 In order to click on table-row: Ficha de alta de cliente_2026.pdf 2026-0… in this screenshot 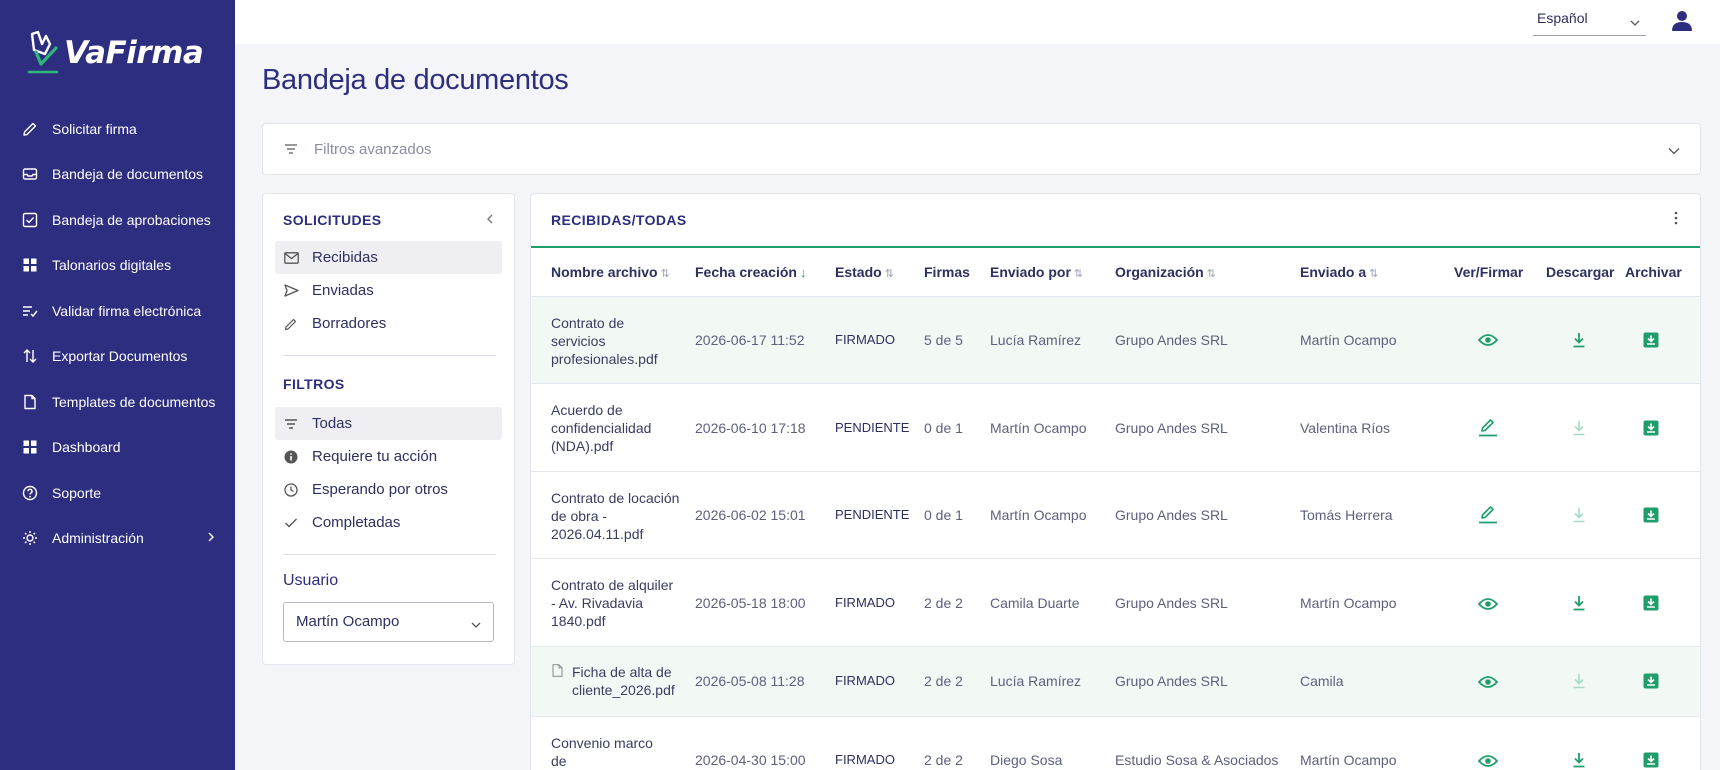, I will do `click(1115, 681)`.